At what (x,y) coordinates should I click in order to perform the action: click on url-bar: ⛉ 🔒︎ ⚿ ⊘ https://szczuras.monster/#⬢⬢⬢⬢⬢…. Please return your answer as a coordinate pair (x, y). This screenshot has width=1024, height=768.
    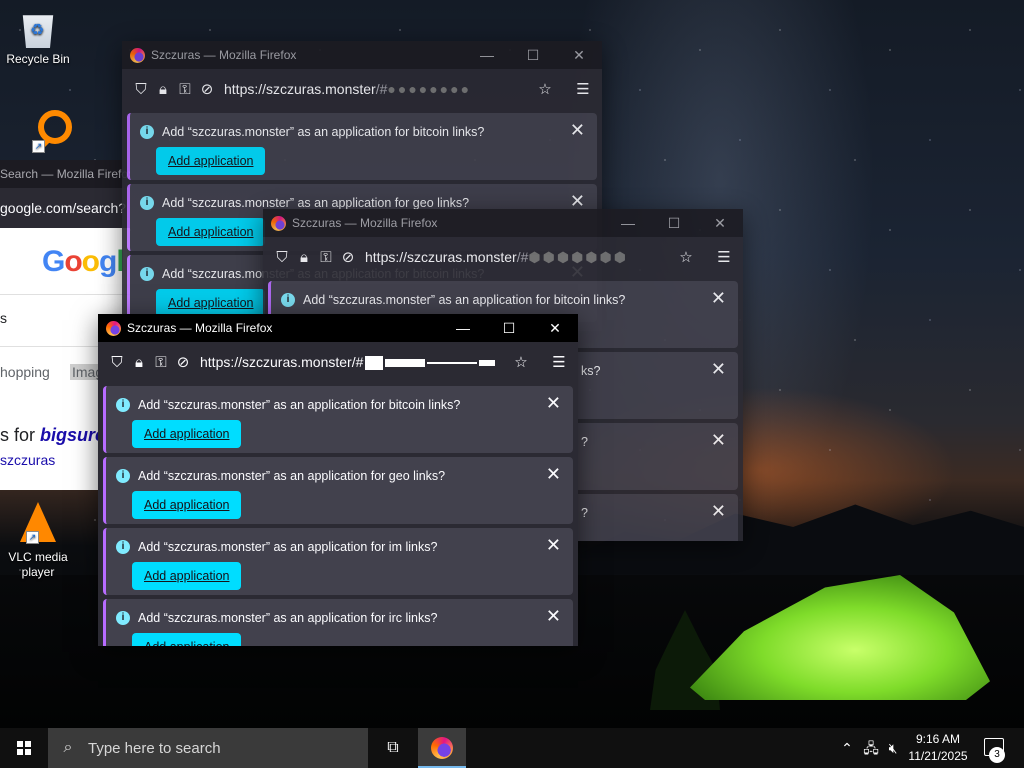
    Looking at the image, I should click on (503, 257).